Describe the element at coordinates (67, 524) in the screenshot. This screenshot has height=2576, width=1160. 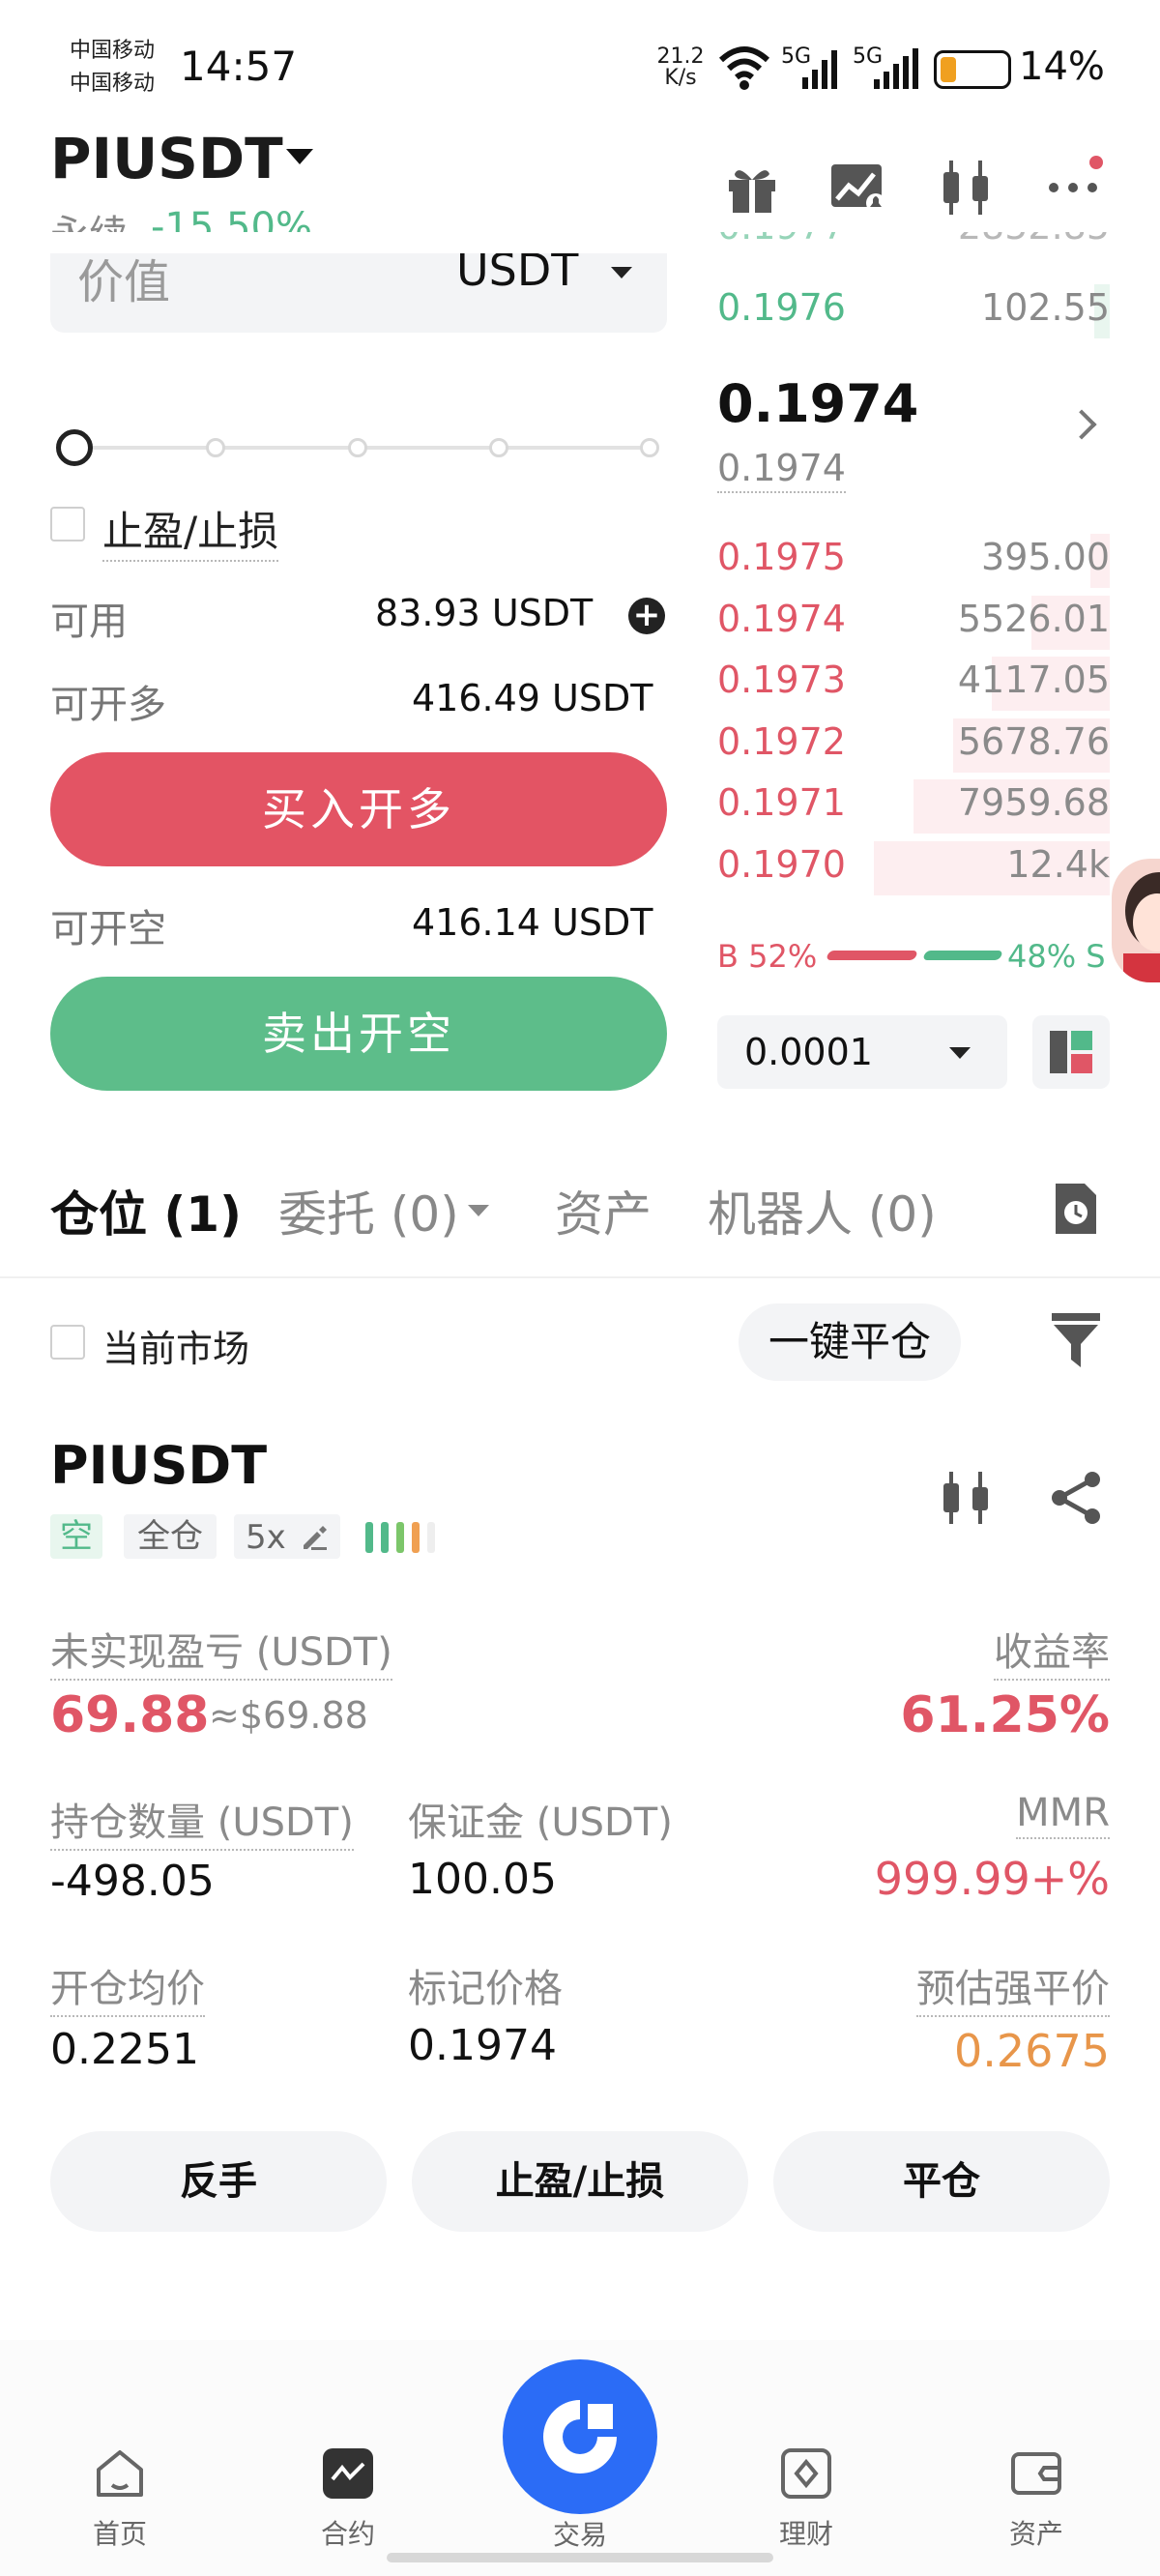
I see `tp-sl-checkbox` at that location.